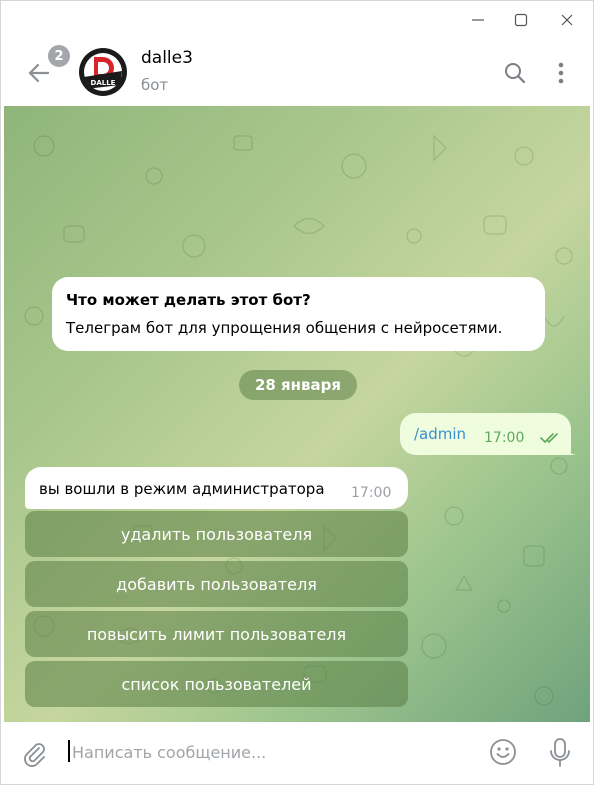 This screenshot has height=785, width=594. What do you see at coordinates (216, 634) in the screenshot?
I see `keyboard-button-raise-limit: повысить лимит пользователя` at bounding box center [216, 634].